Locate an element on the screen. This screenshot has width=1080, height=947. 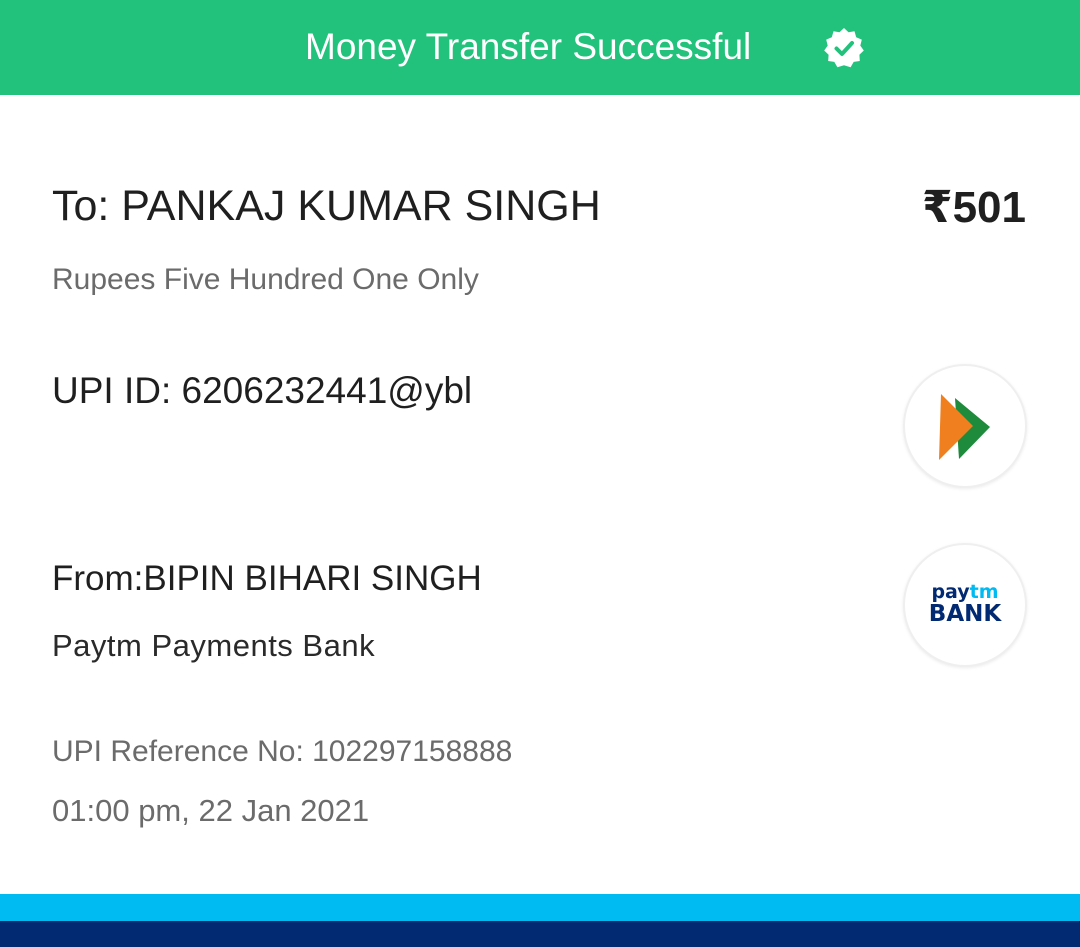
recipient-name: To: PANKAJ KUMAR SINGH is located at coordinates (326, 206).